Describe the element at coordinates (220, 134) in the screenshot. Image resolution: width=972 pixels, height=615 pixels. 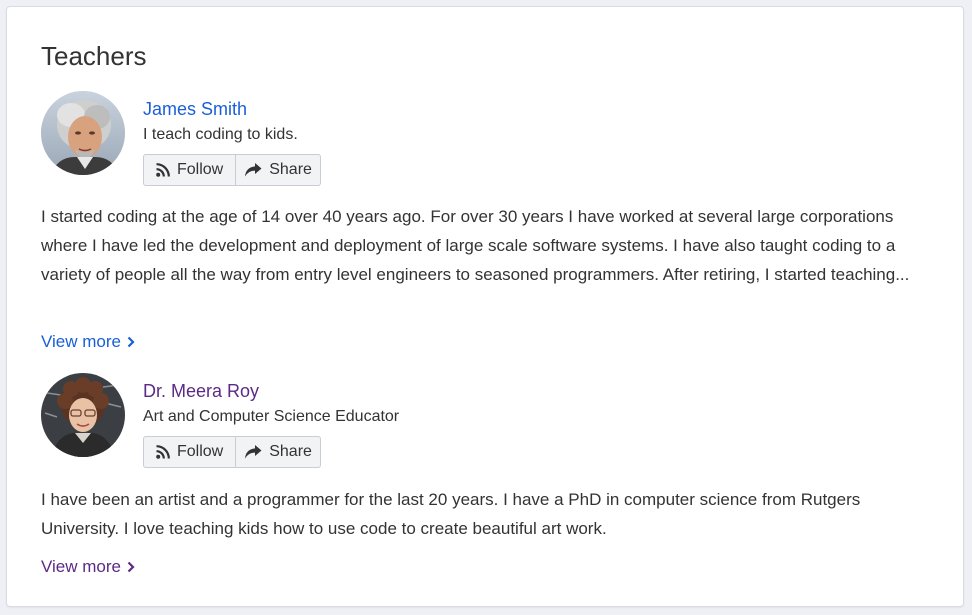
I see `teacher-tagline: I teach coding to kids.` at that location.